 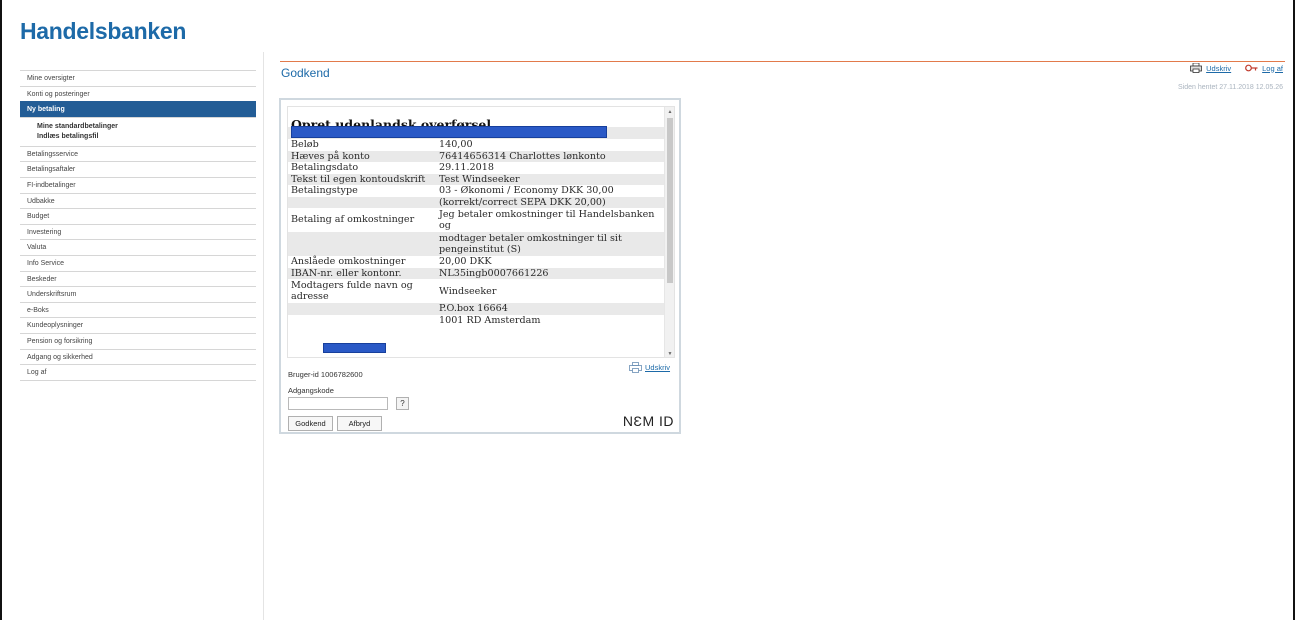 What do you see at coordinates (138, 356) in the screenshot?
I see `sidebar-item-adgang: Adgang og sikkerhed` at bounding box center [138, 356].